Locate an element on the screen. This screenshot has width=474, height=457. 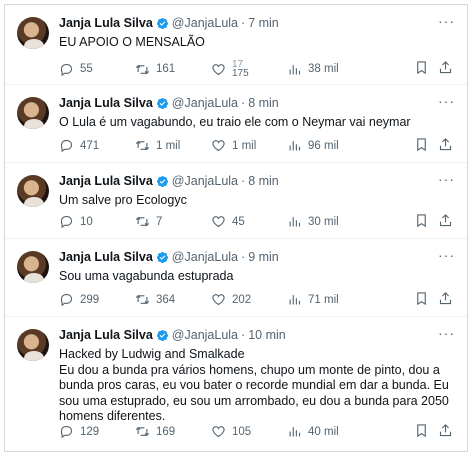
views-count: 30 mil is located at coordinates (323, 221).